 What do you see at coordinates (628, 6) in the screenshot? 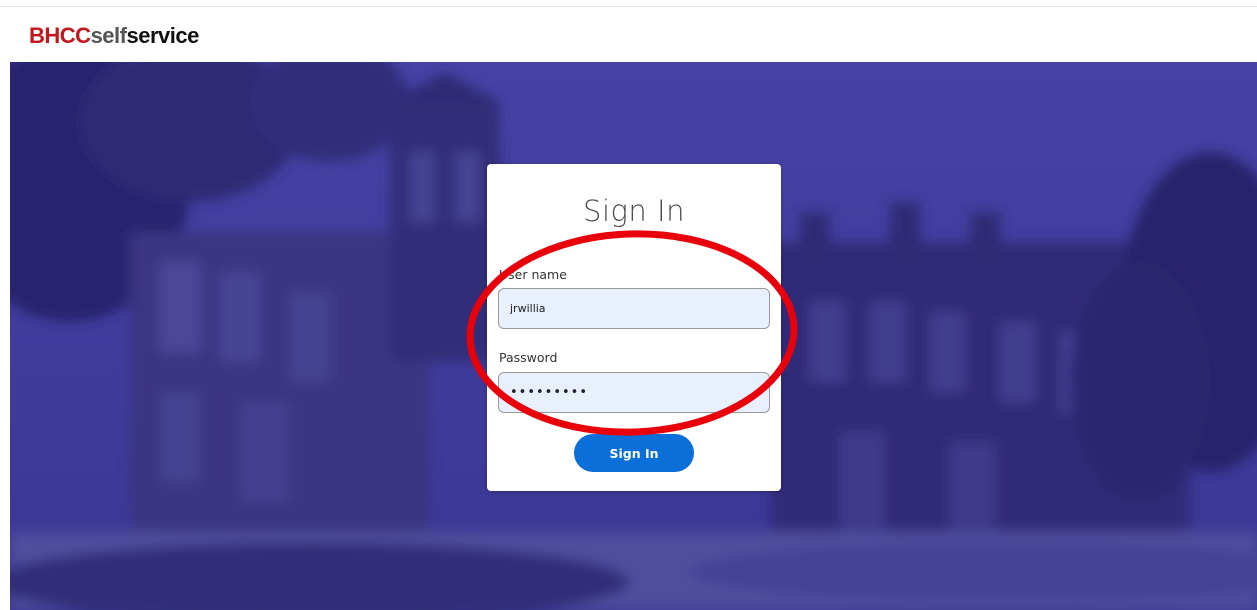
I see `header-divider` at bounding box center [628, 6].